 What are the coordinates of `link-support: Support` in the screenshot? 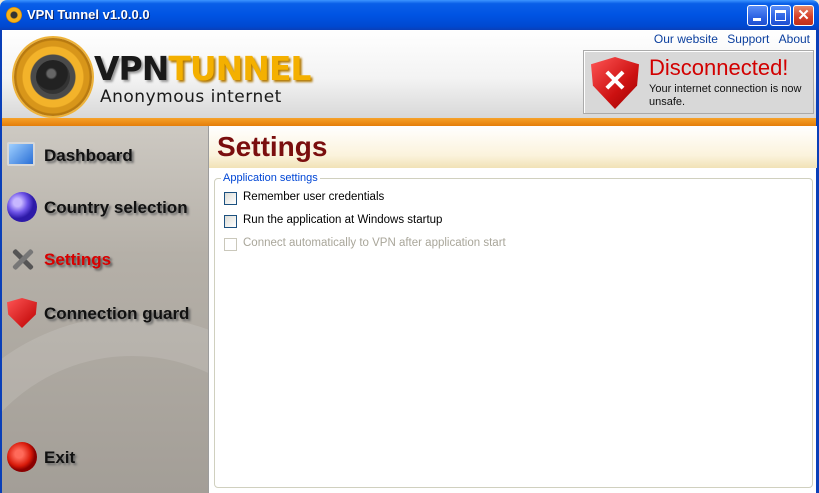 It's located at (748, 39).